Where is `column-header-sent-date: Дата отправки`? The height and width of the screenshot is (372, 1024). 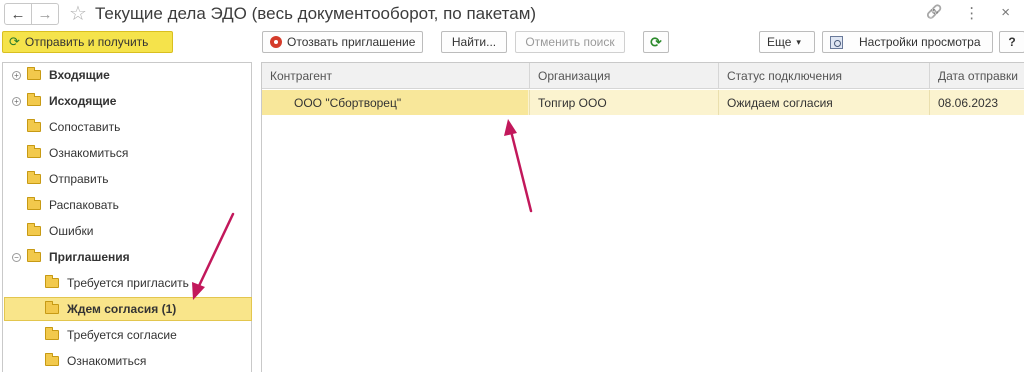 column-header-sent-date: Дата отправки is located at coordinates (977, 76).